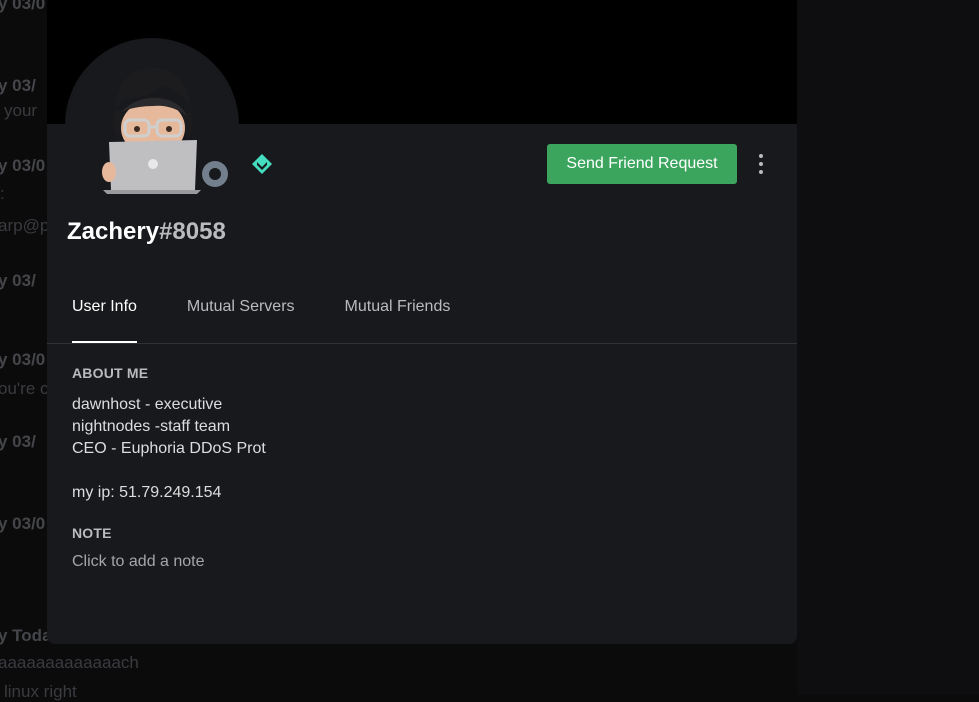 The height and width of the screenshot is (702, 979). What do you see at coordinates (169, 471) in the screenshot?
I see `about-line` at bounding box center [169, 471].